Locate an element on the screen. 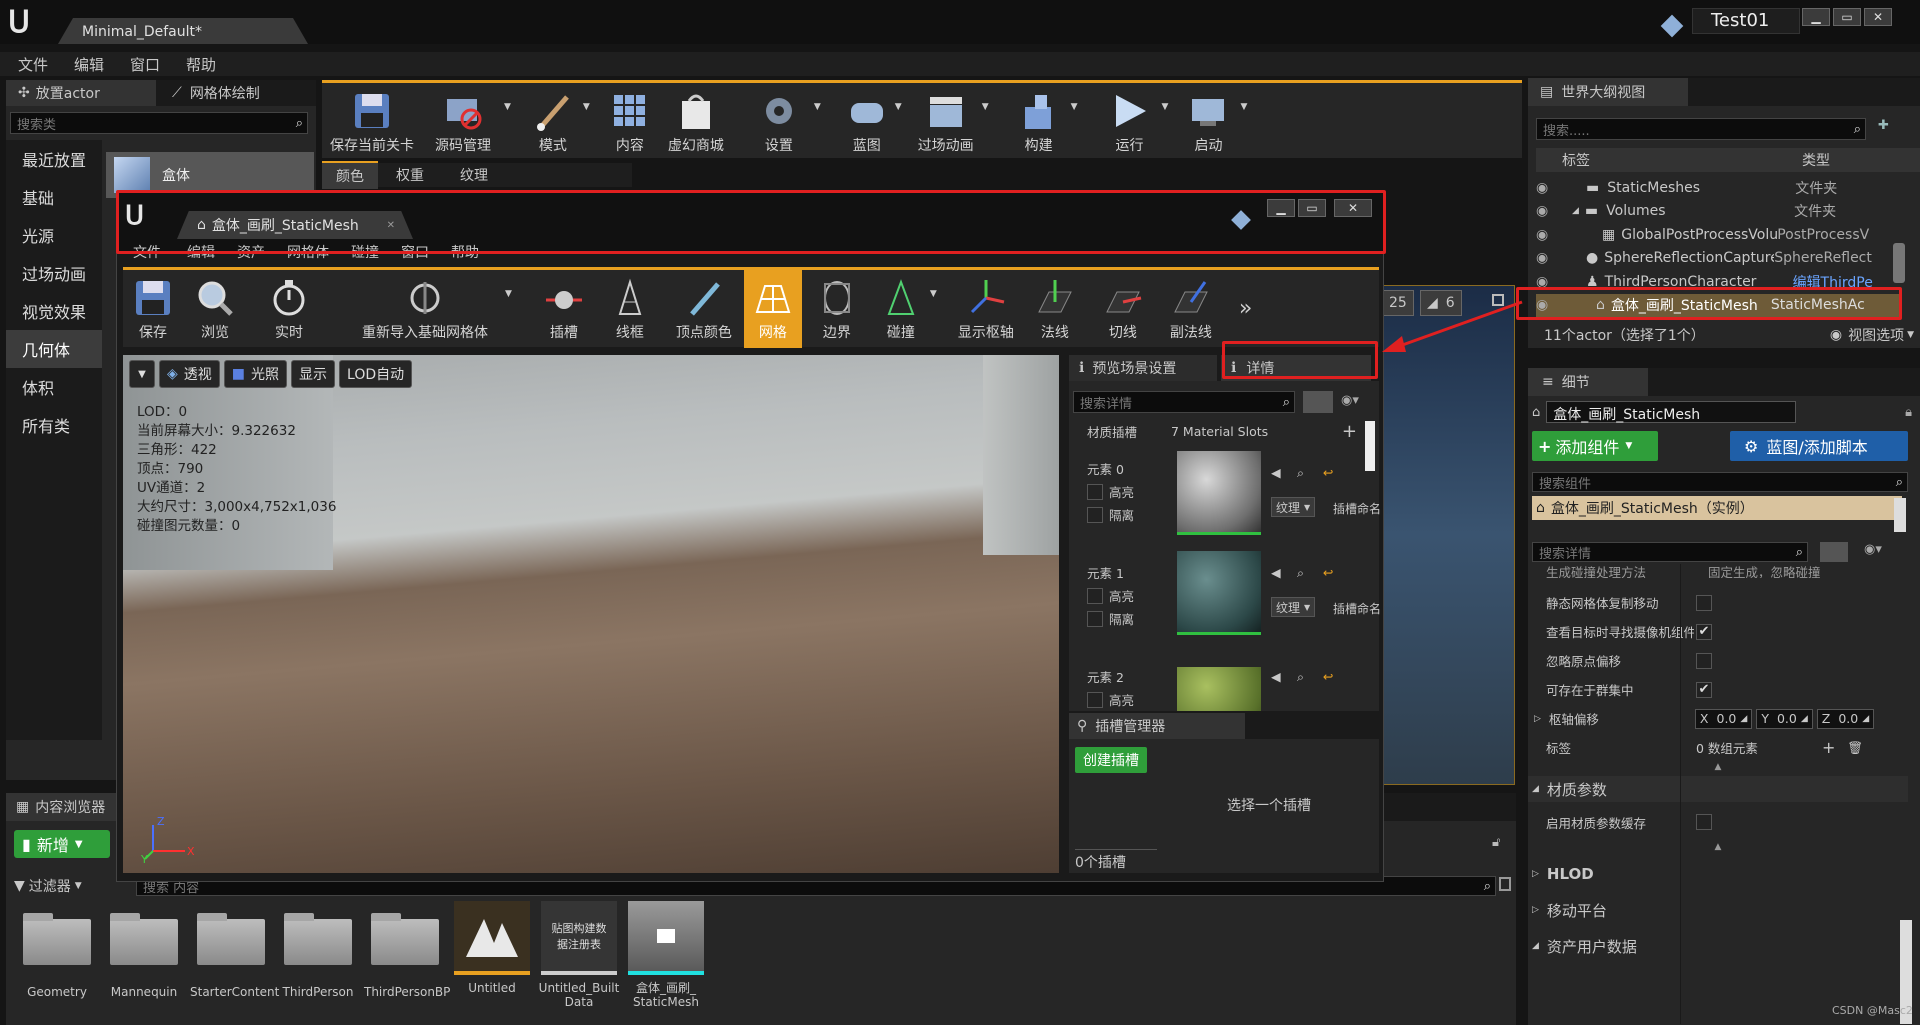 The height and width of the screenshot is (1025, 1920). asset-folder-starter-content: StarterContent is located at coordinates (234, 950).